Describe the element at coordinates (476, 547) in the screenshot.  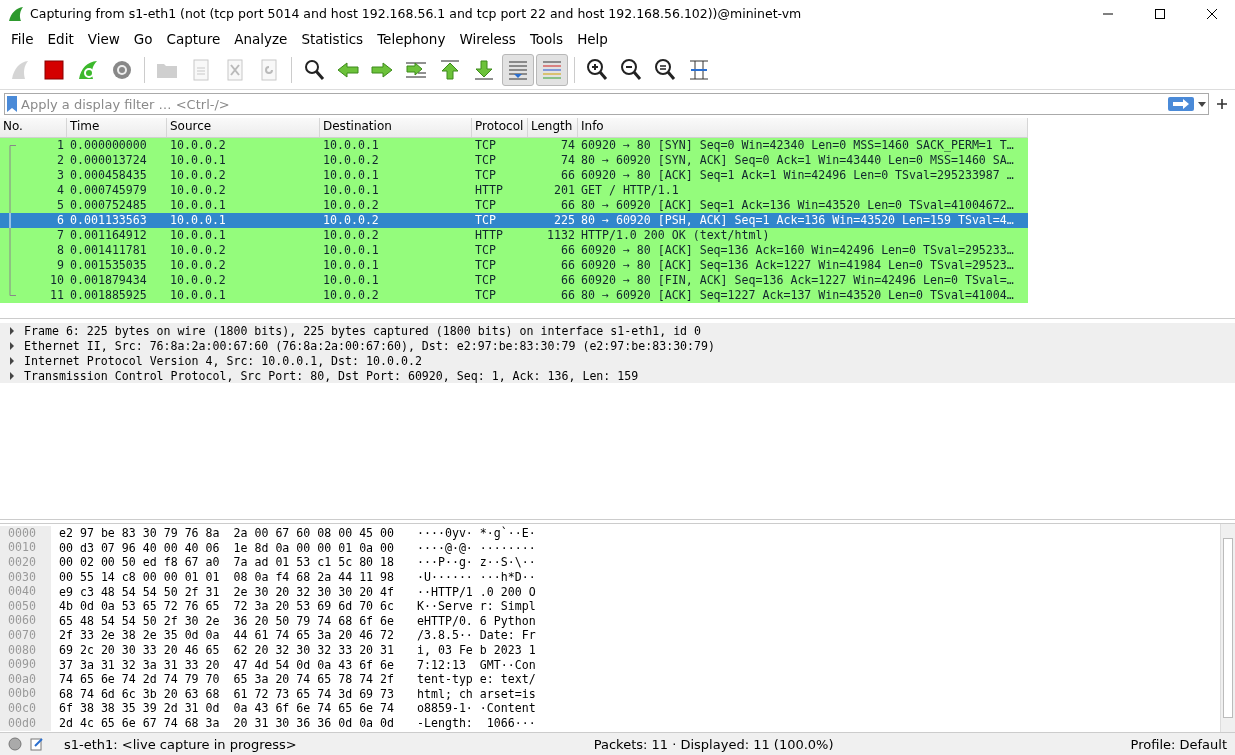
I see `ascii-bytes: ····@·@· ········` at that location.